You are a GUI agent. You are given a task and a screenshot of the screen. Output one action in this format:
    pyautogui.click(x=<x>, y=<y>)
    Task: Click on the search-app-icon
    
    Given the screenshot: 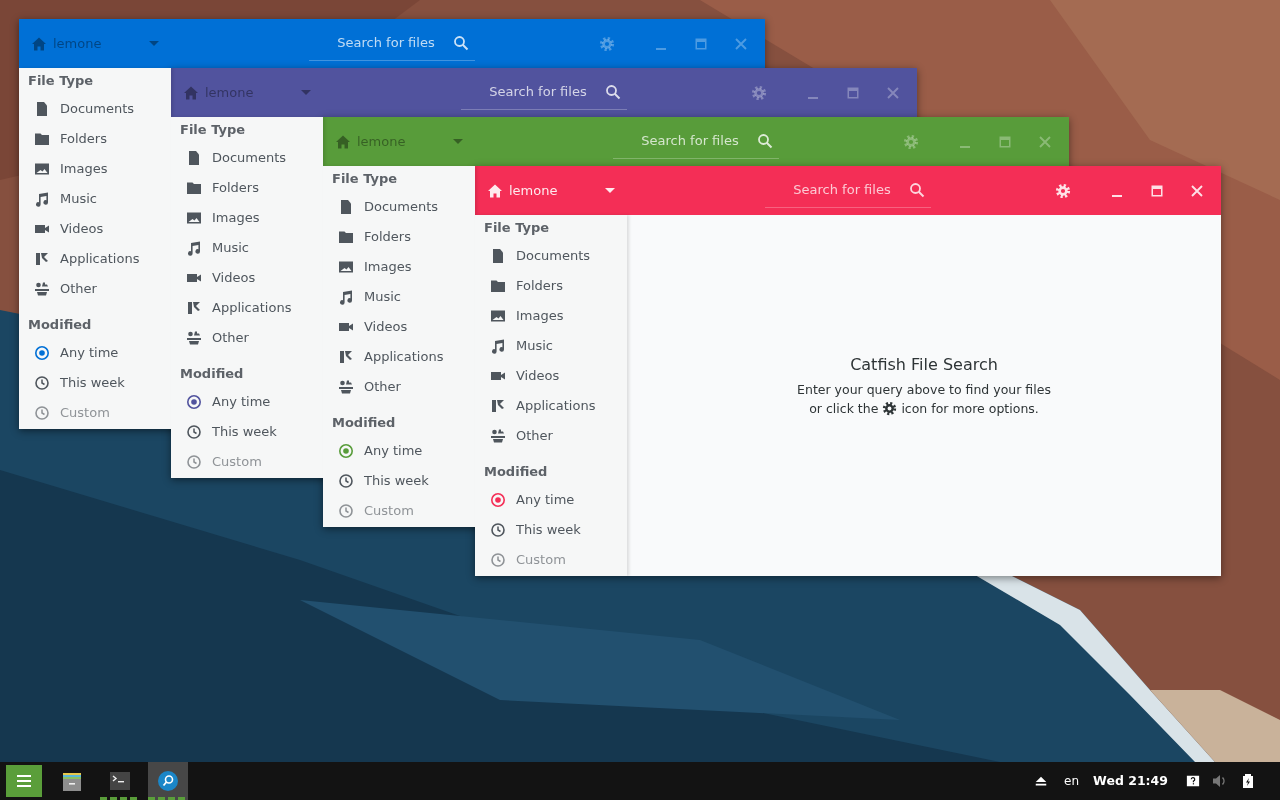 What is the action you would take?
    pyautogui.click(x=168, y=781)
    